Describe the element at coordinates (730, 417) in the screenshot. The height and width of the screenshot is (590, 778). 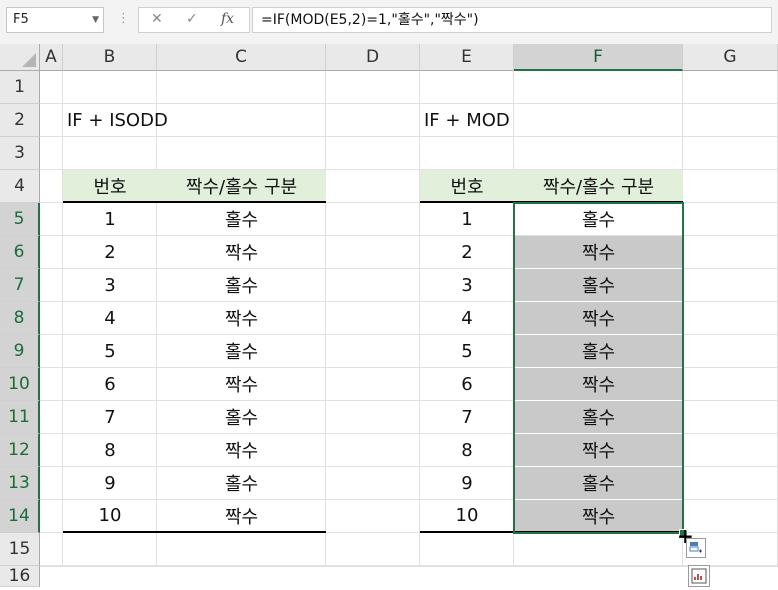
I see `cell-g11` at that location.